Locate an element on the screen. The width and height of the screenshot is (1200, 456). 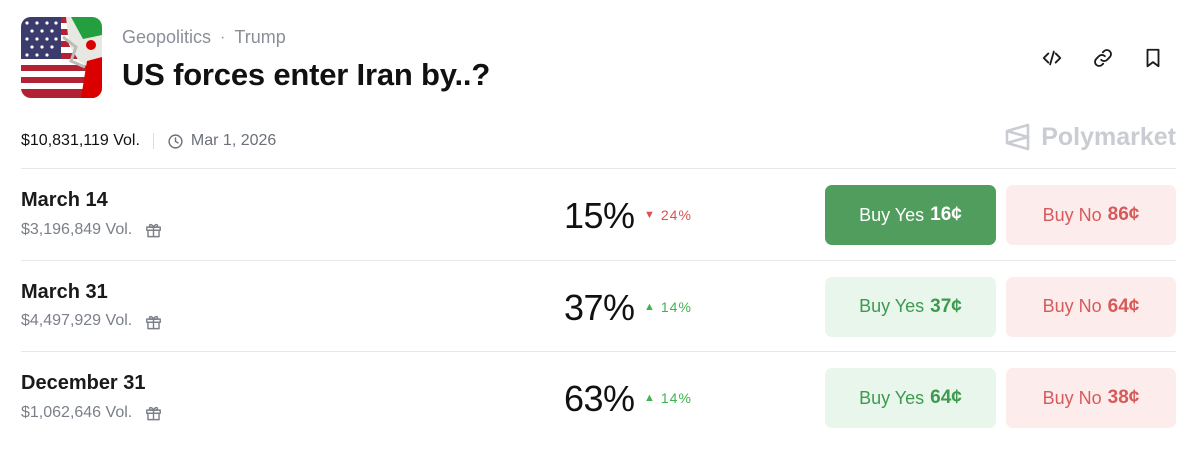
buy-yes-button: Buy Yes 16¢ is located at coordinates (910, 215).